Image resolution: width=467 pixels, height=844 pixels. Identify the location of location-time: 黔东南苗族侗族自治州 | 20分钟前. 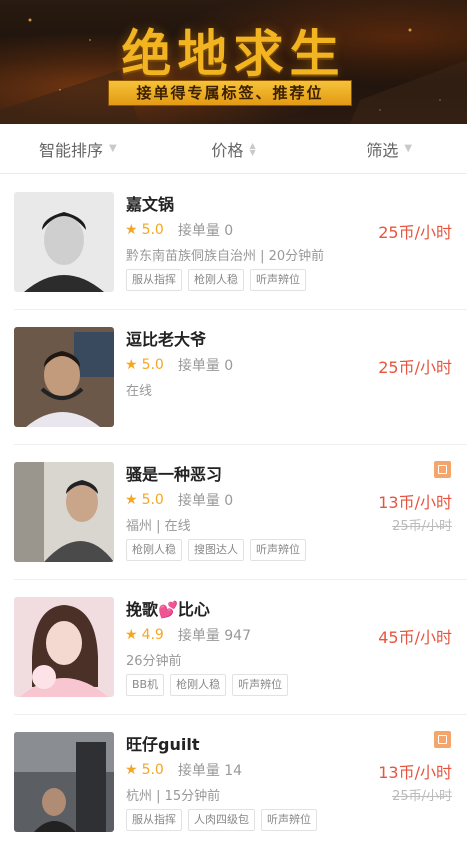
(225, 256).